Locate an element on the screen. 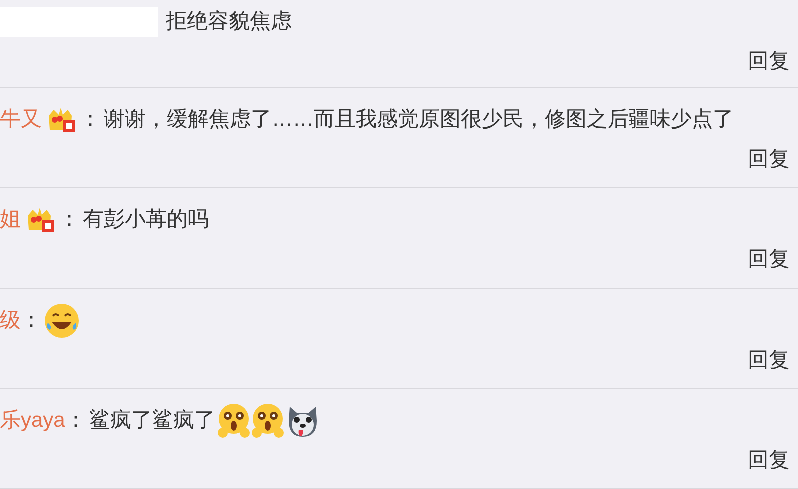 Image resolution: width=798 pixels, height=489 pixels. laughing-face-icon is located at coordinates (62, 320).